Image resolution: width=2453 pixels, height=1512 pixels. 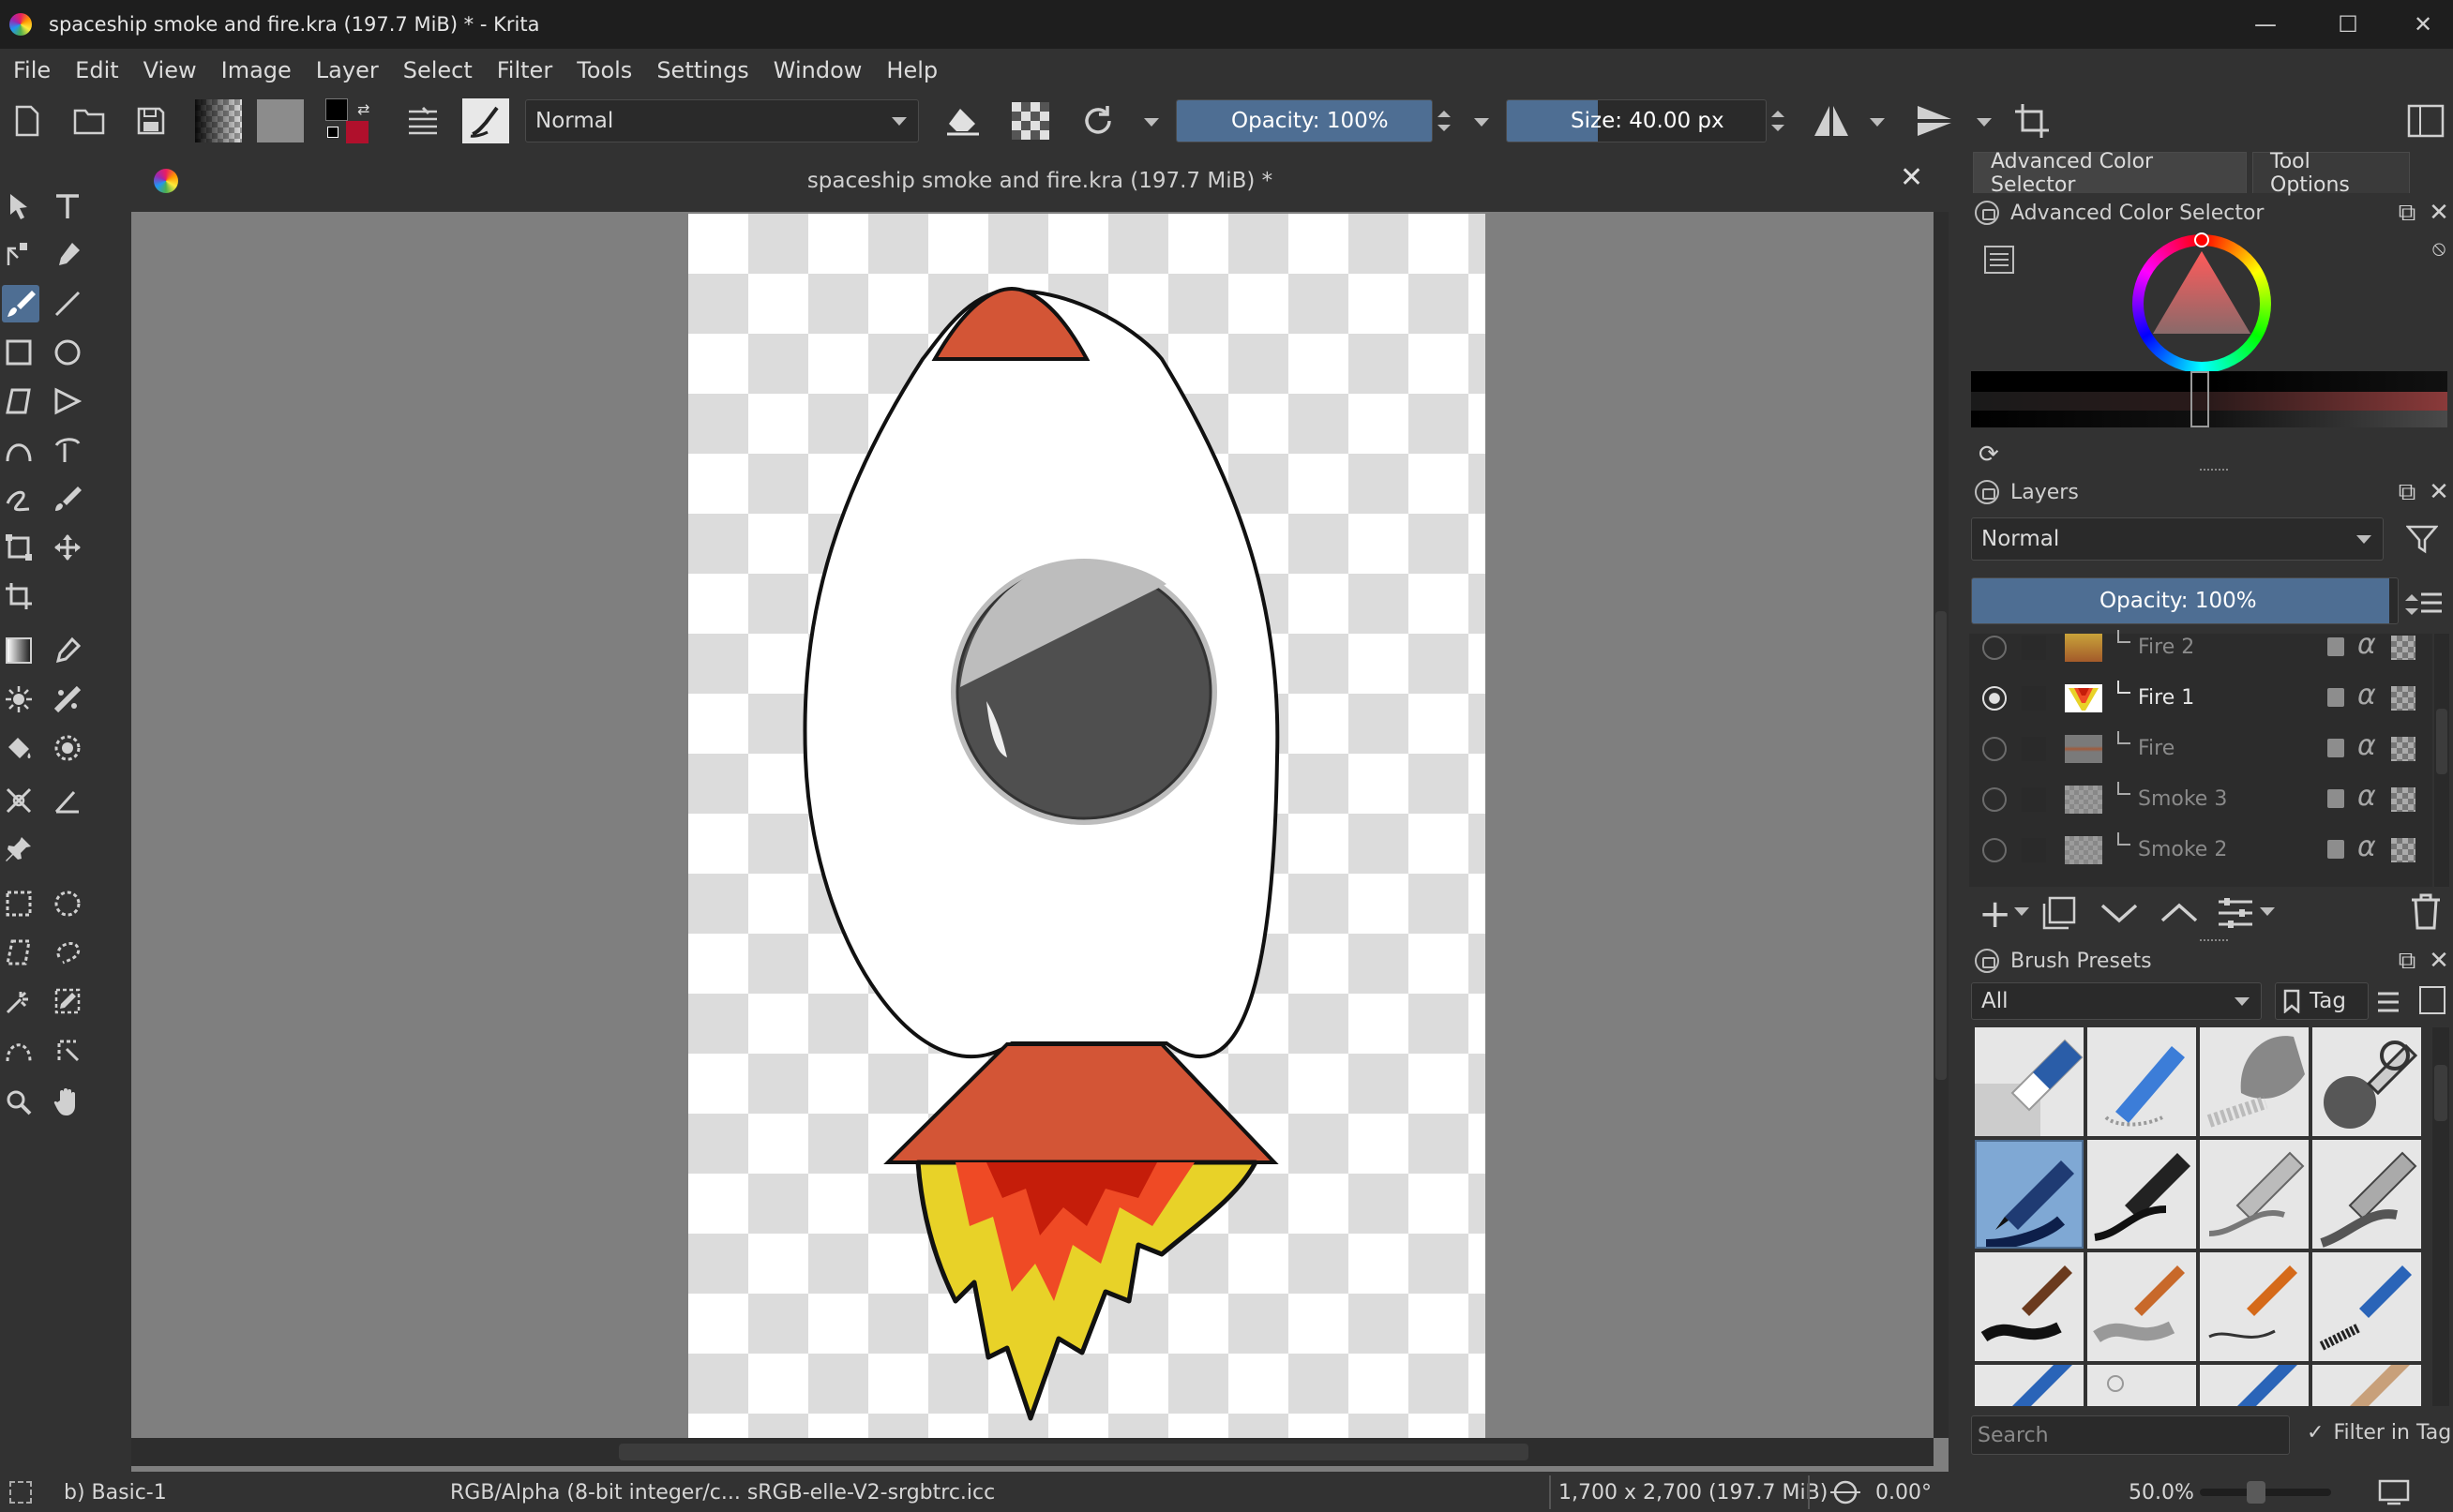 I want to click on open-document-icon, so click(x=89, y=120).